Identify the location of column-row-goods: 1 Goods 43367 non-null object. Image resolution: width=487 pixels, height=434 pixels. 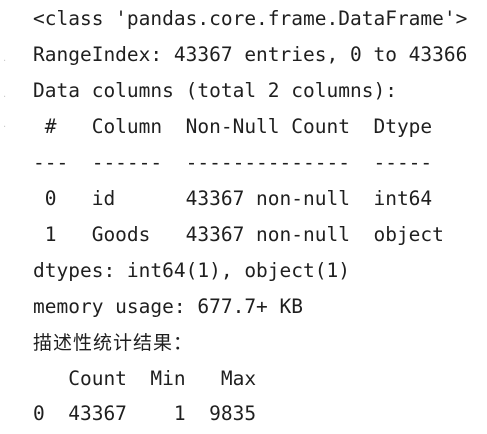
(238, 234).